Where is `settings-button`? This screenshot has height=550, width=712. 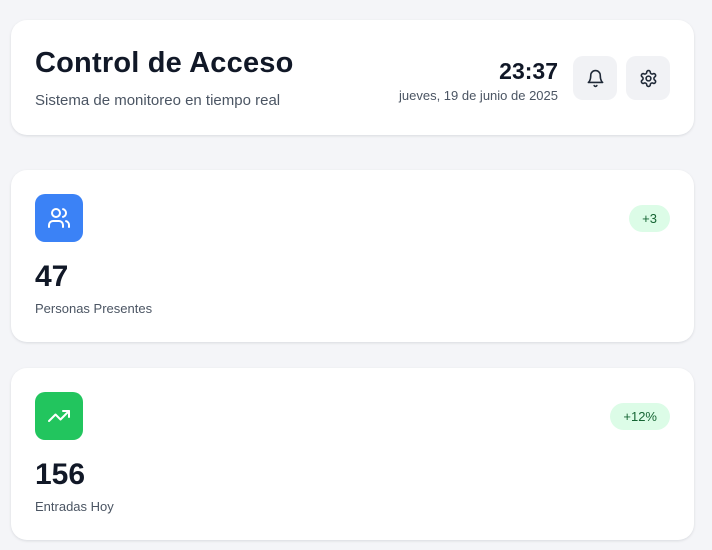
settings-button is located at coordinates (648, 78).